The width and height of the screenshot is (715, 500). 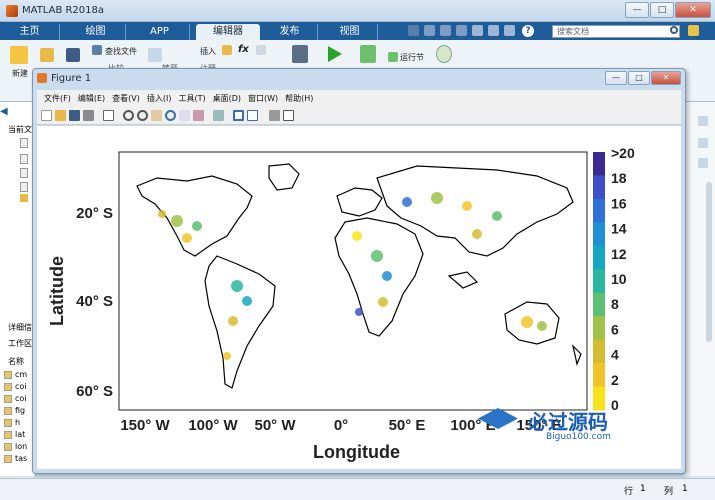 I want to click on link-plot-icon, so click(x=218, y=115).